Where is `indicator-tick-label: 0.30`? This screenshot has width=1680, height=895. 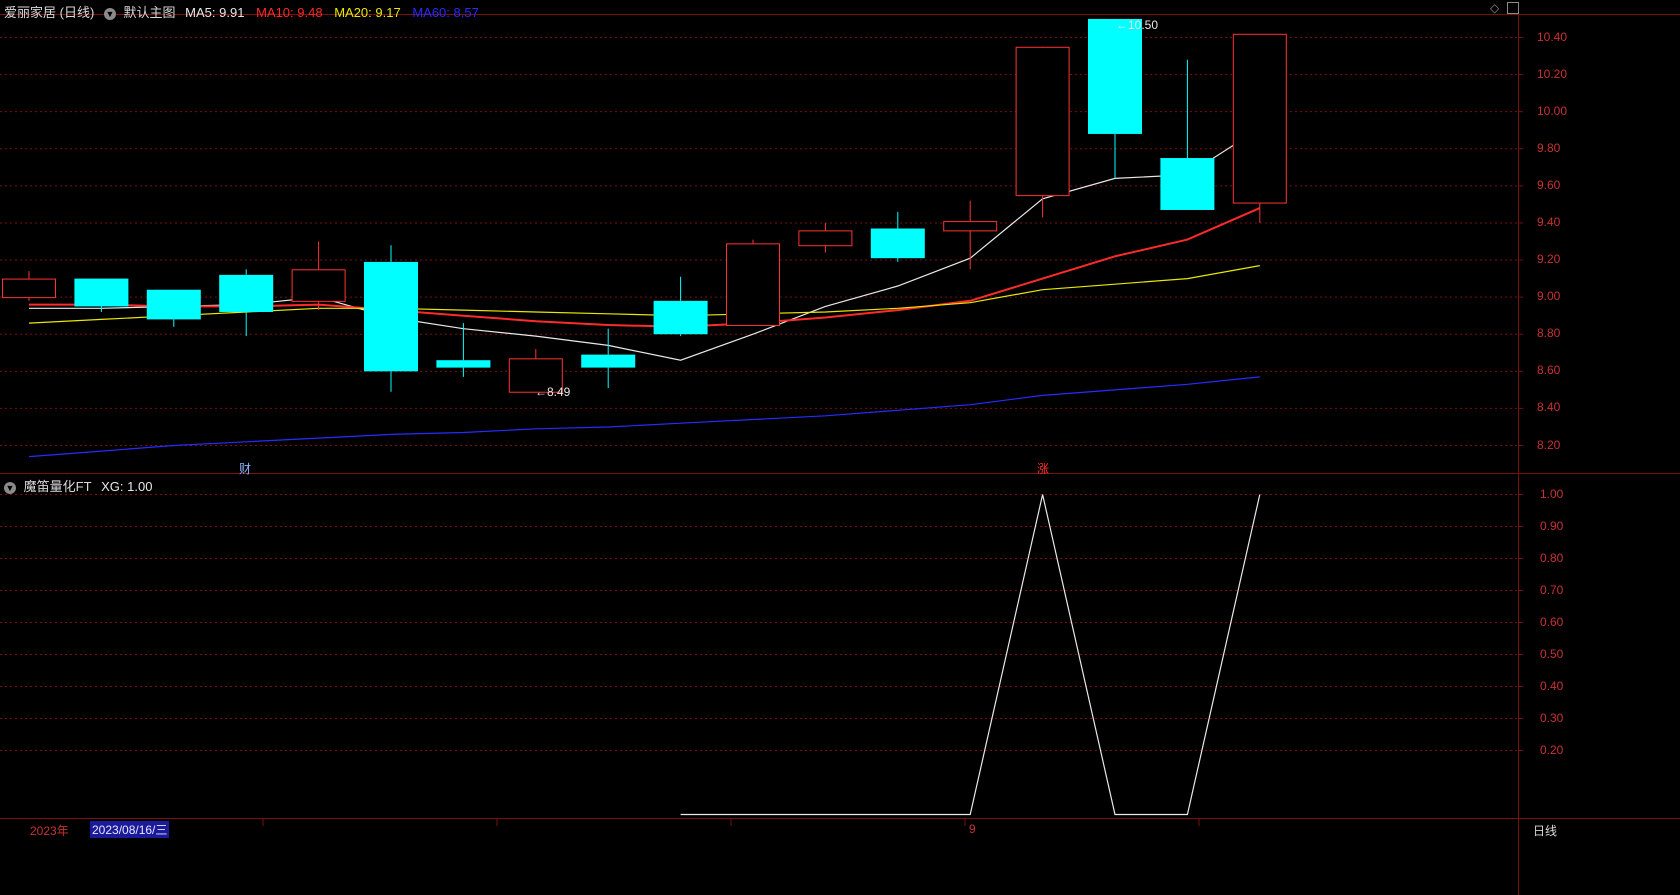 indicator-tick-label: 0.30 is located at coordinates (1552, 717).